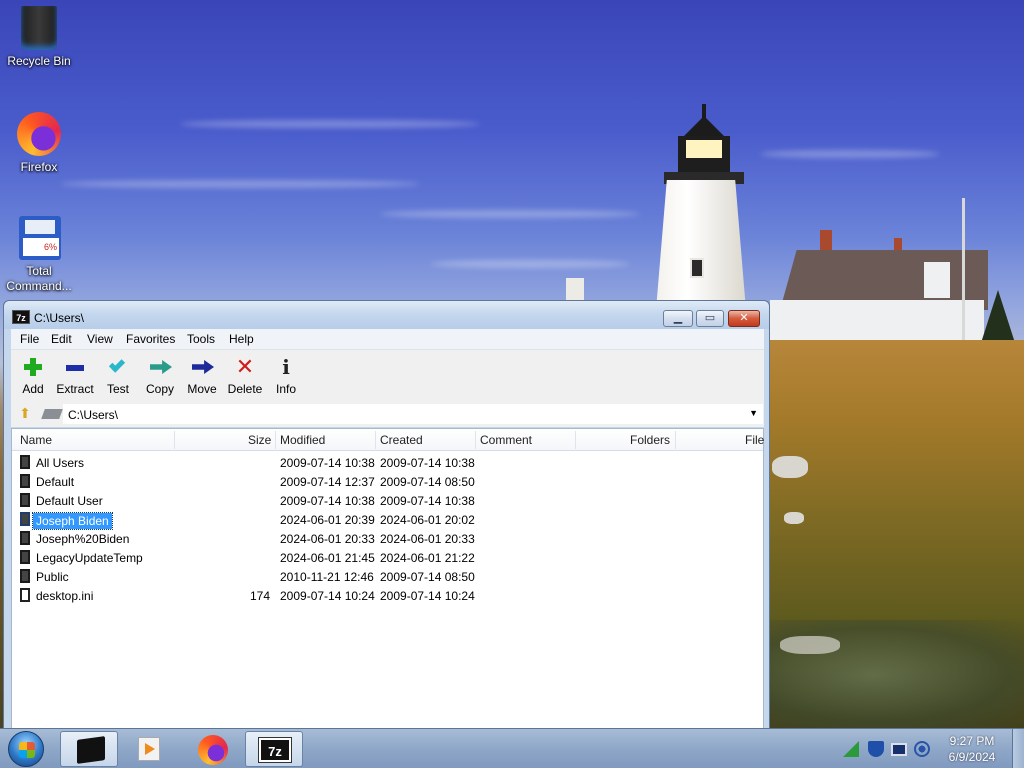 The image size is (1024, 768). Describe the element at coordinates (710, 318) in the screenshot. I see `maximize-button: ▭` at that location.